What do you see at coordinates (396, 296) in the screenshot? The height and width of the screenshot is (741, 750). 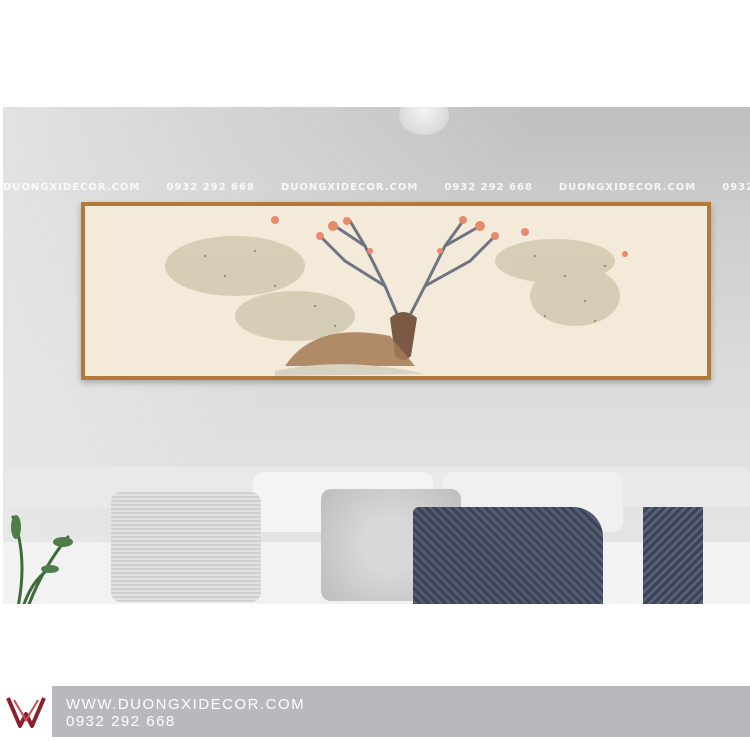 I see `deer-artwork` at bounding box center [396, 296].